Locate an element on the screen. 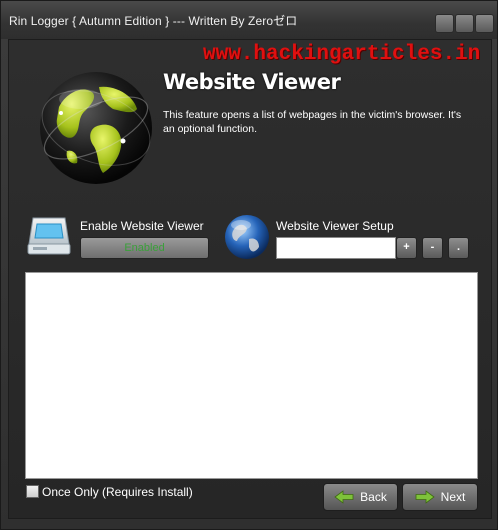 Image resolution: width=498 pixels, height=530 pixels. enable-website-viewer-label: Enable Website Viewer is located at coordinates (142, 226).